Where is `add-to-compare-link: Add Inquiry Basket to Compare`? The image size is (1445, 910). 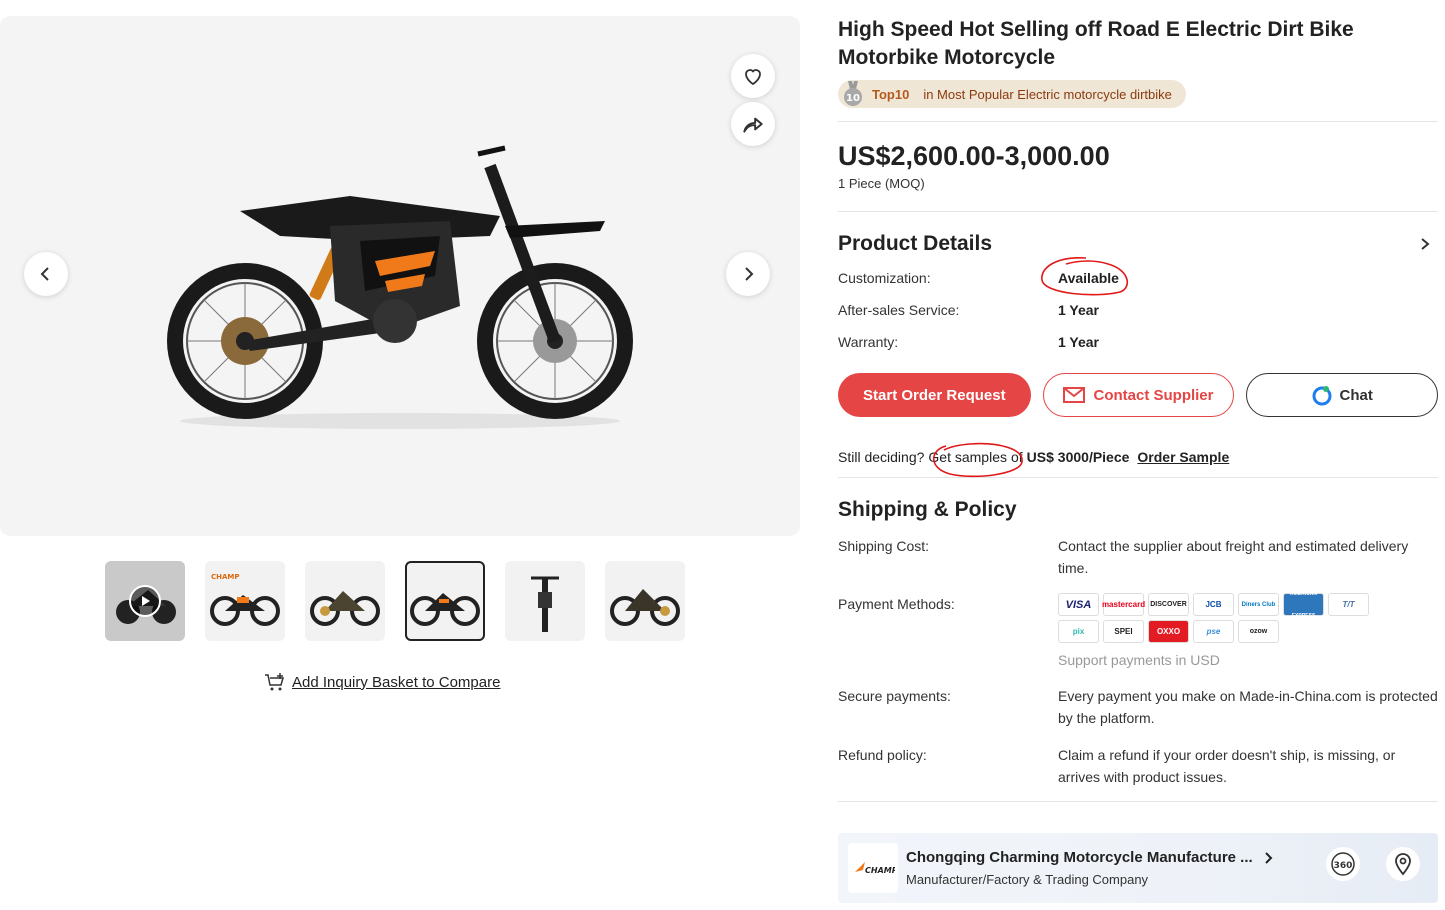 add-to-compare-link: Add Inquiry Basket to Compare is located at coordinates (382, 682).